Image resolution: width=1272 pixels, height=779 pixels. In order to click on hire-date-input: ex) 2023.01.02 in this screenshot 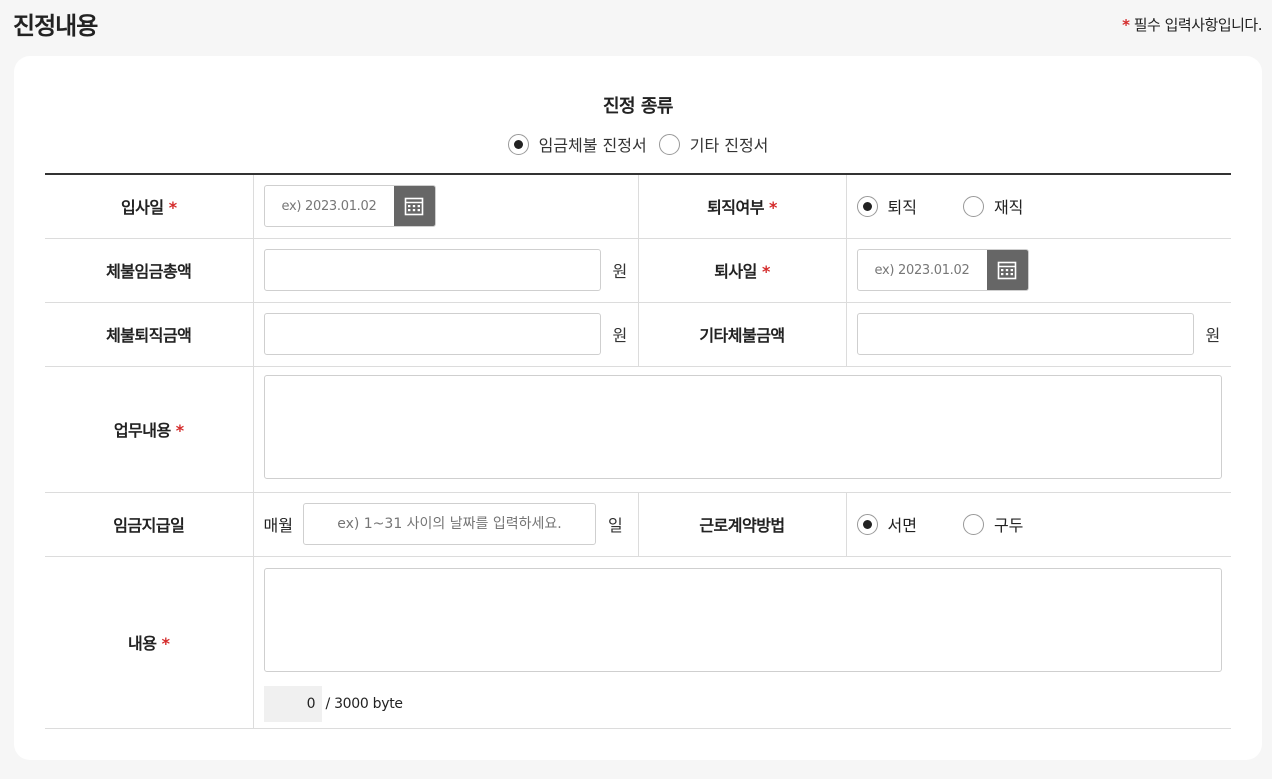, I will do `click(329, 206)`.